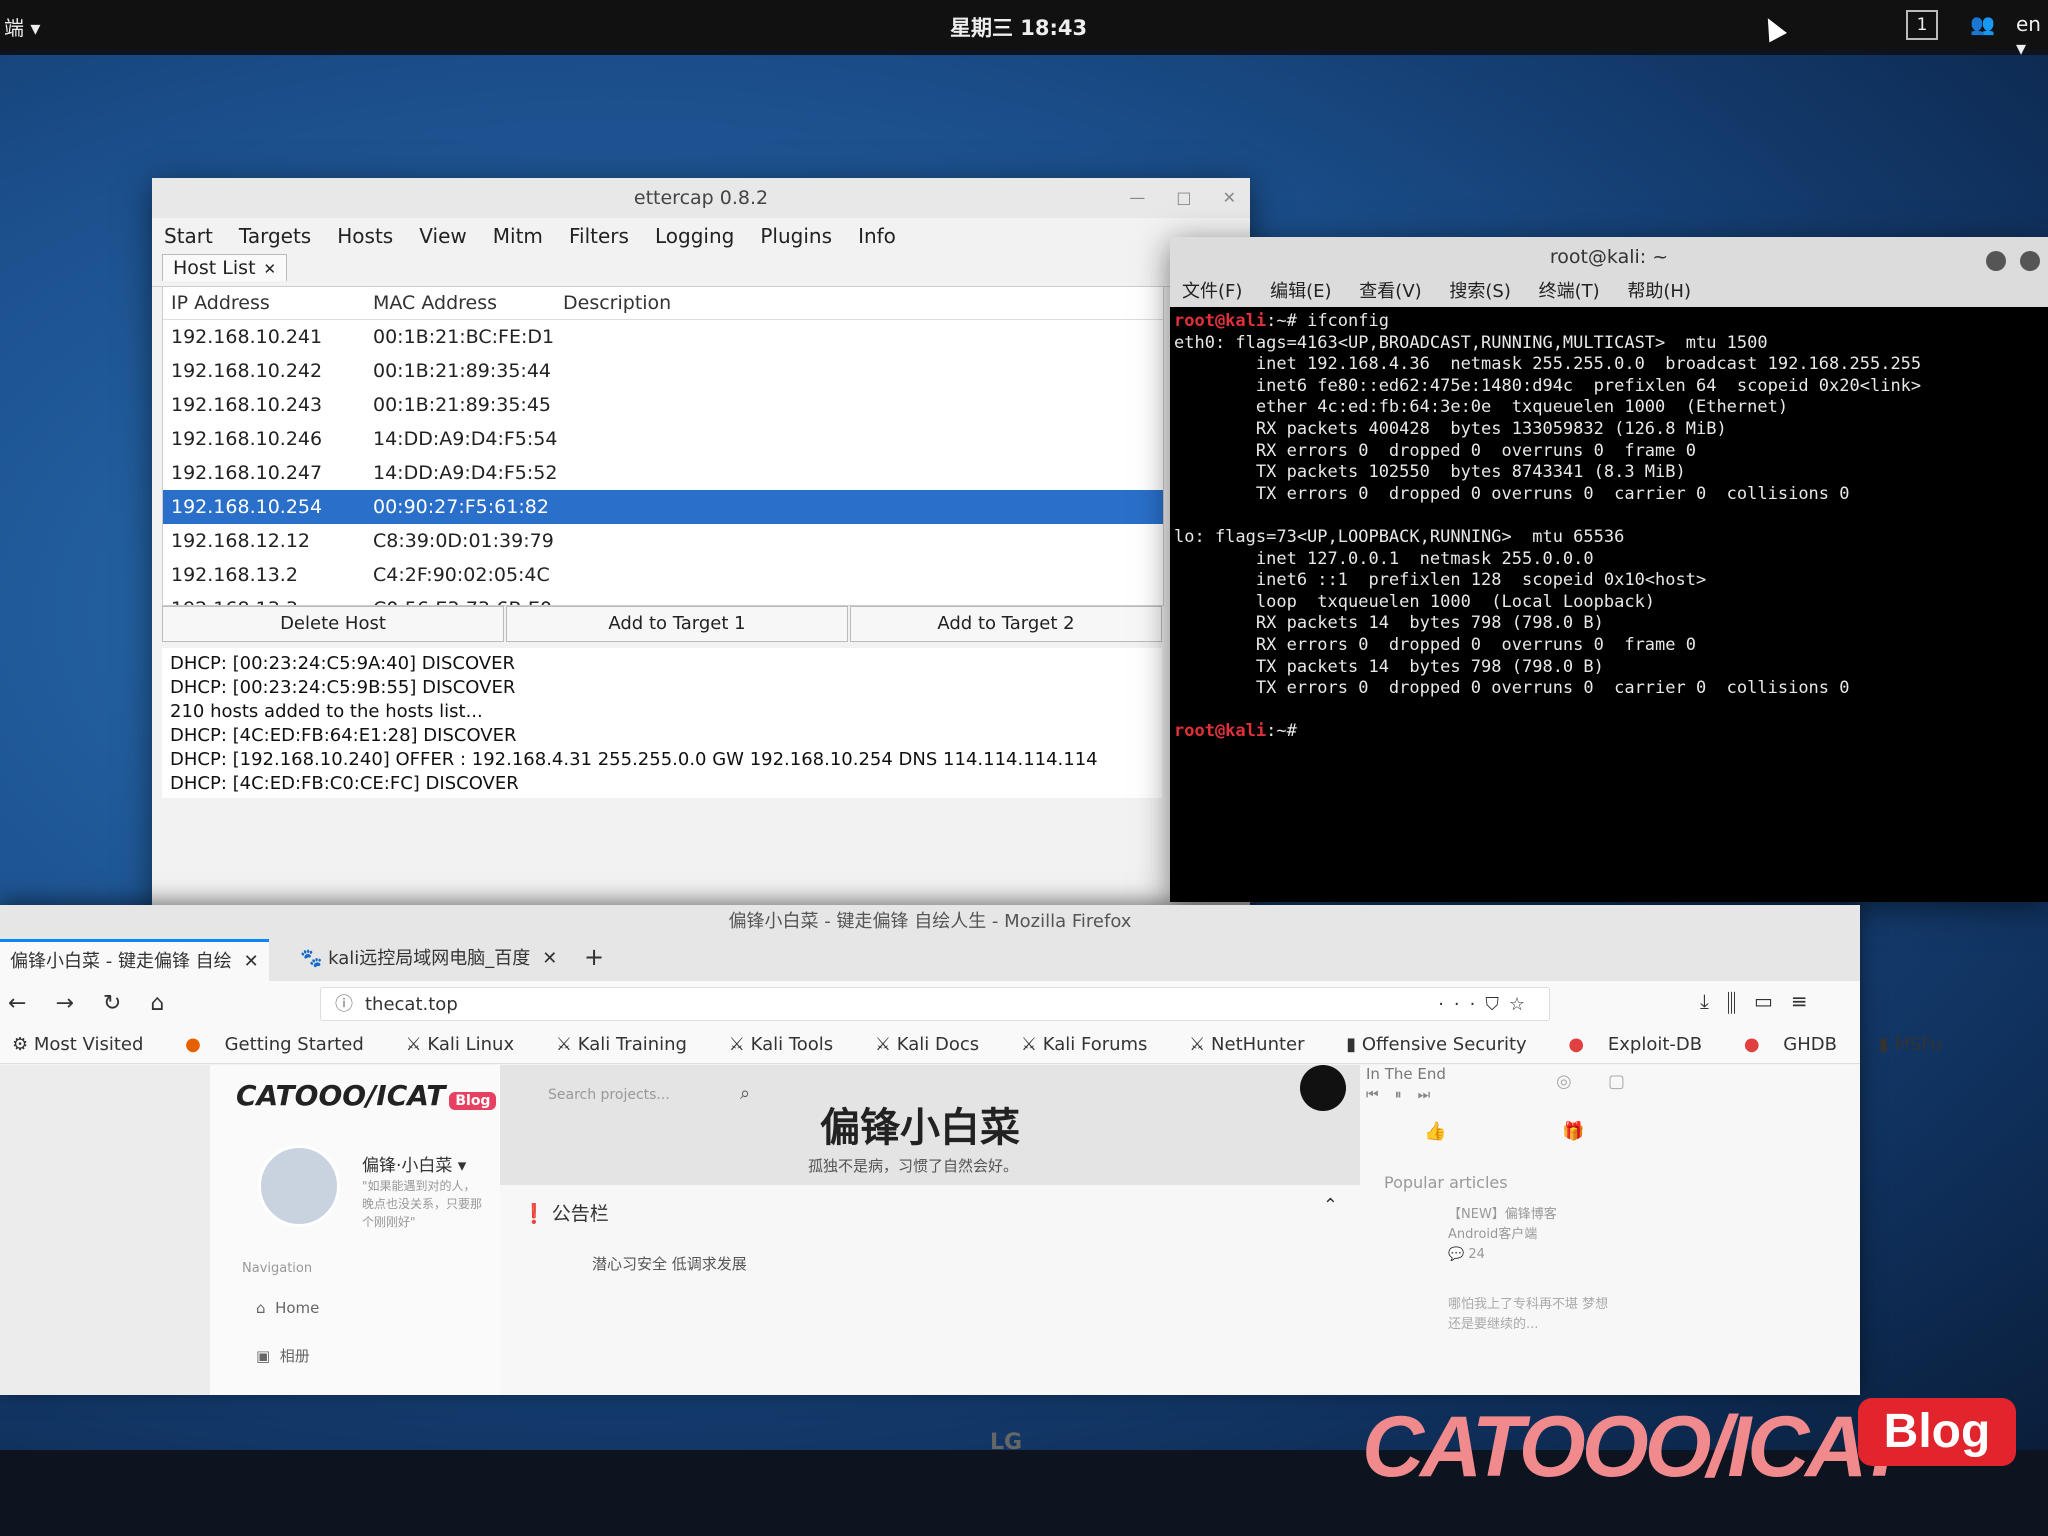 The image size is (2048, 1536). What do you see at coordinates (220, 303) in the screenshot?
I see `column-ip: IP Address` at bounding box center [220, 303].